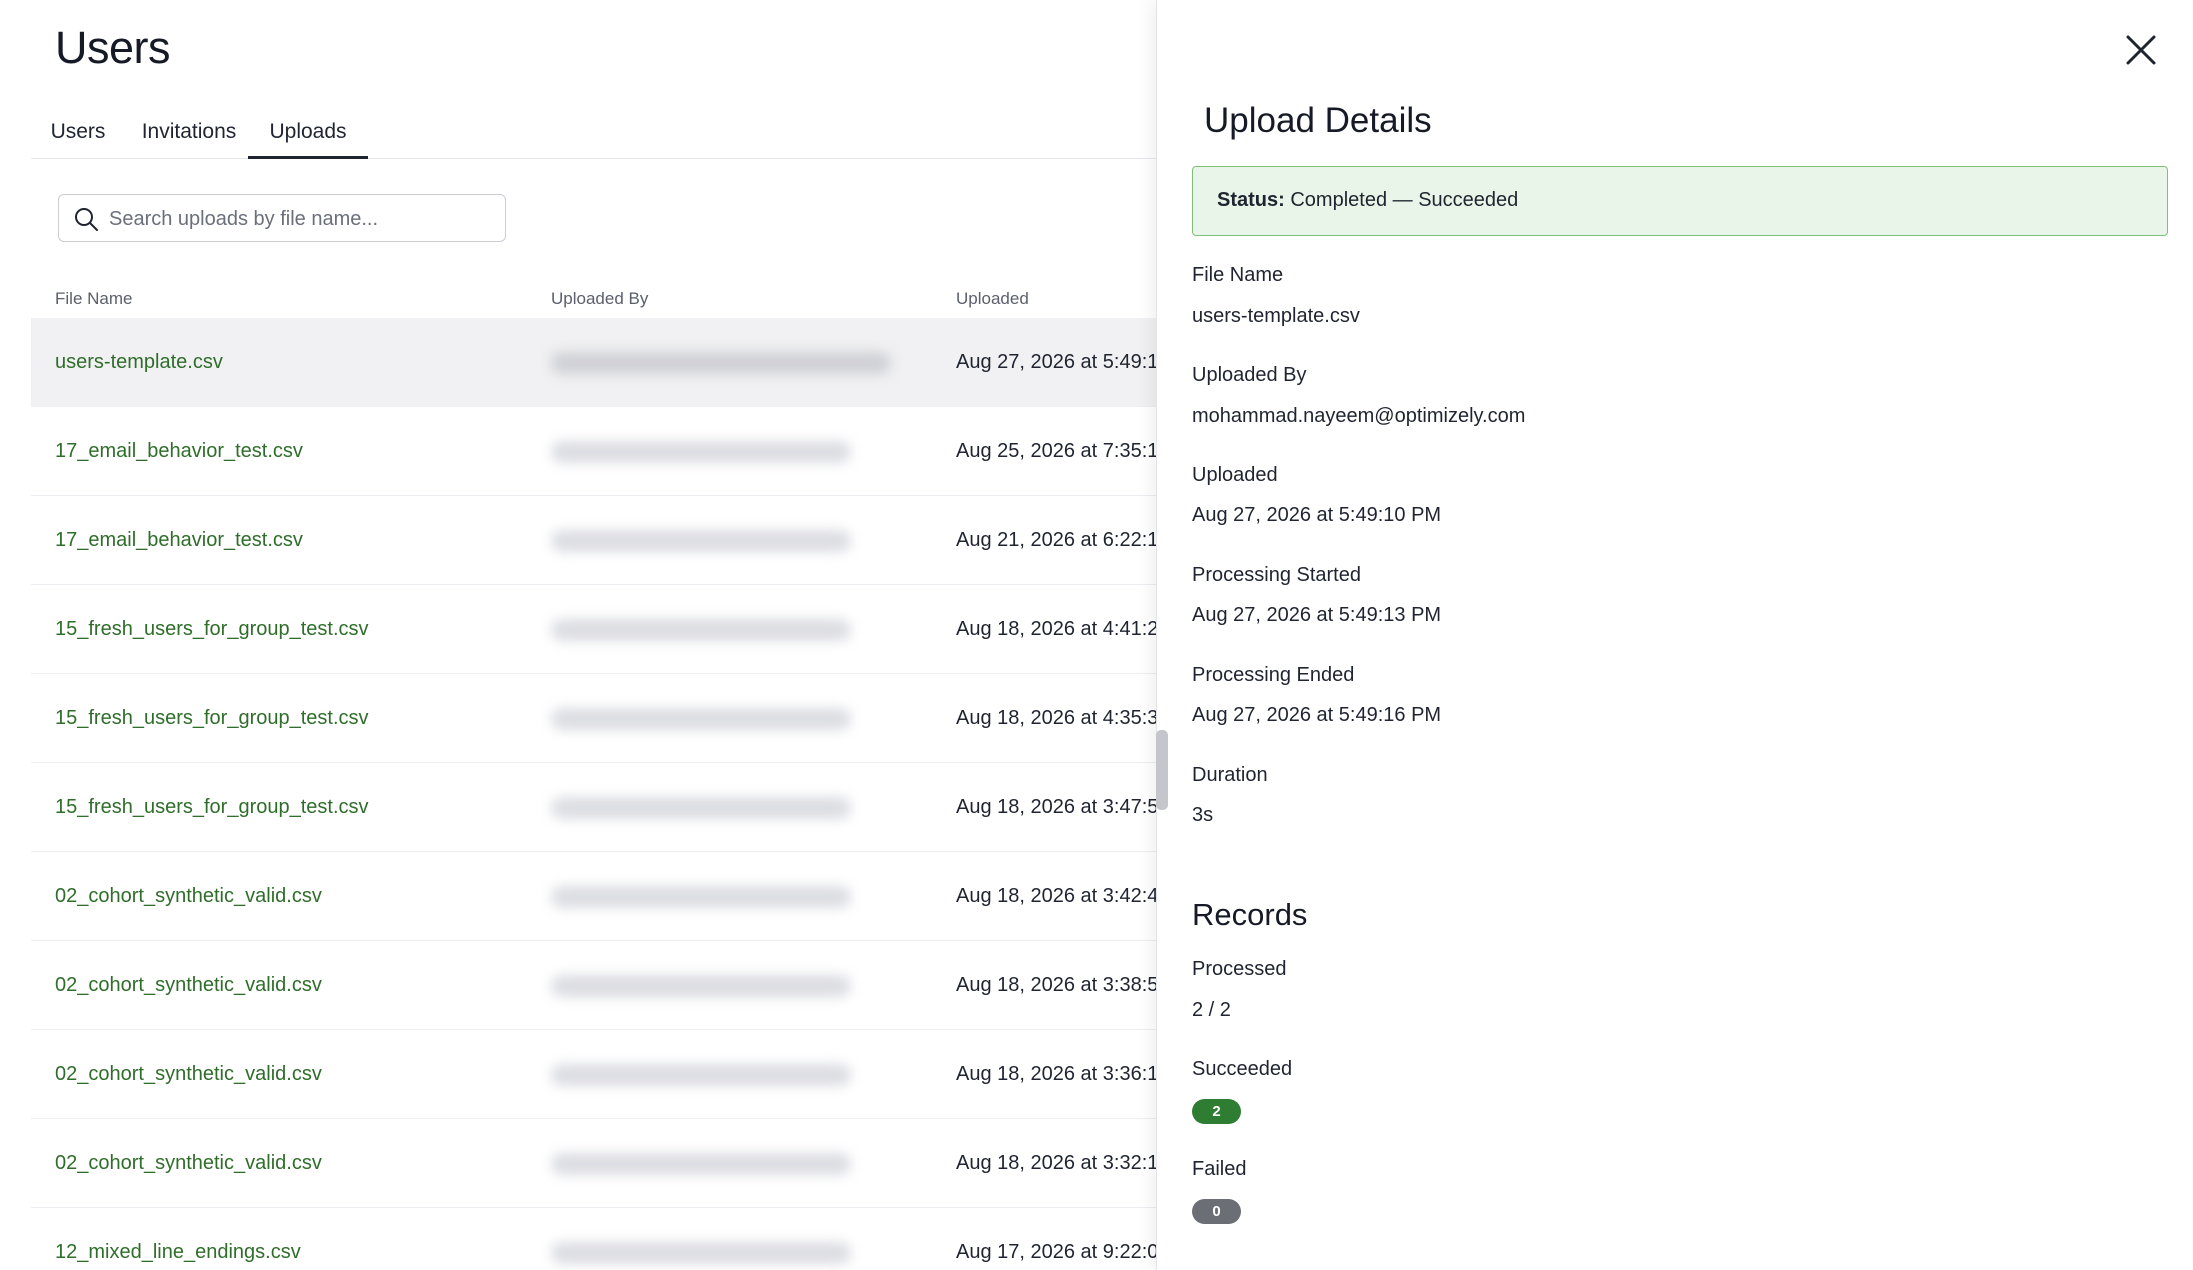  I want to click on processing-ended-value: Aug 27, 2026 at 5:49:16 PM, so click(1317, 715).